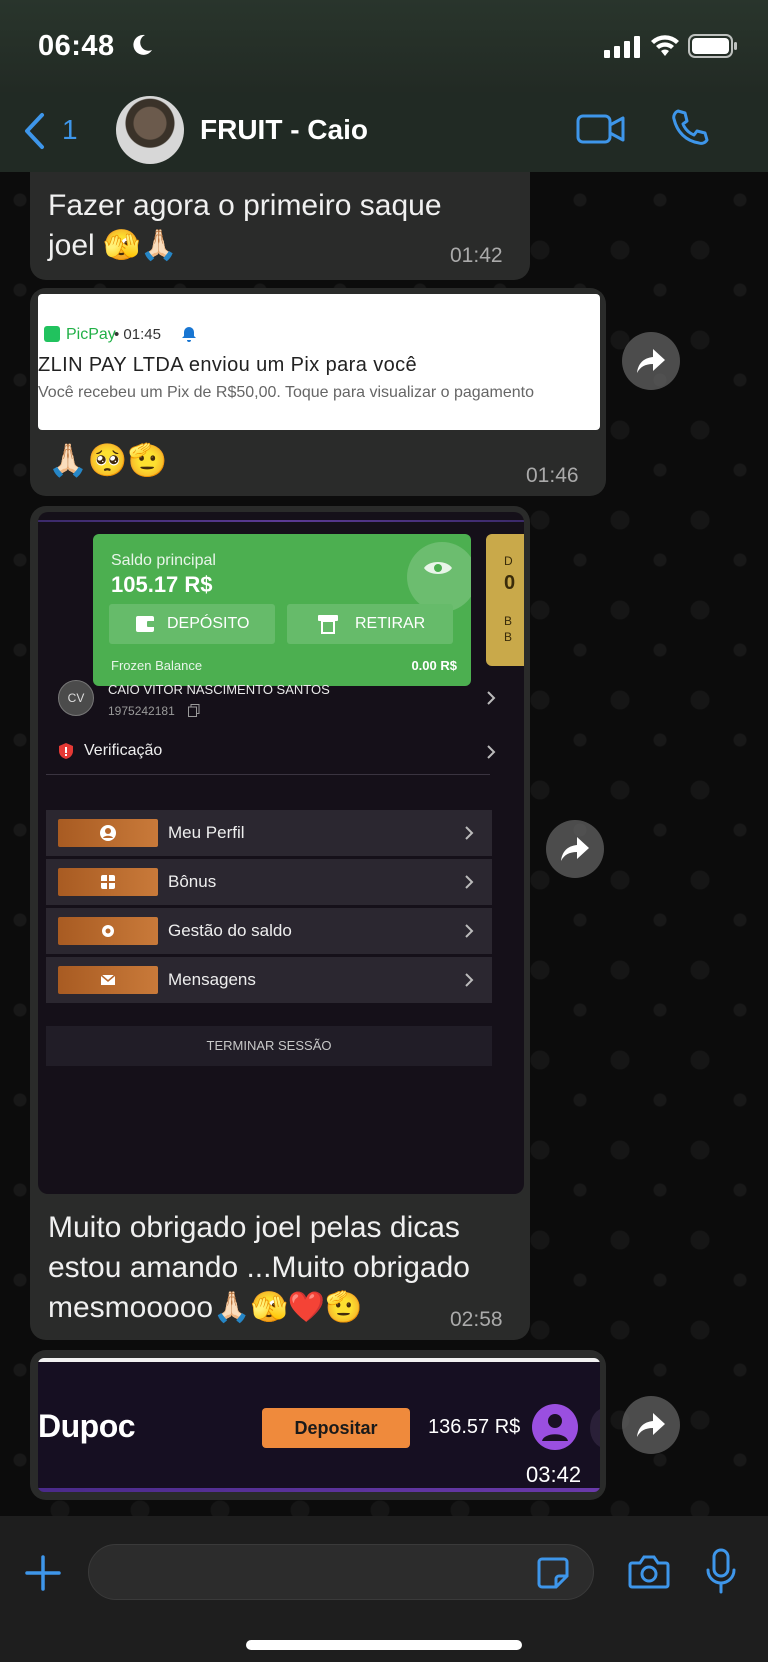 The height and width of the screenshot is (1662, 768). I want to click on withdraw-button: RETIRAR, so click(370, 624).